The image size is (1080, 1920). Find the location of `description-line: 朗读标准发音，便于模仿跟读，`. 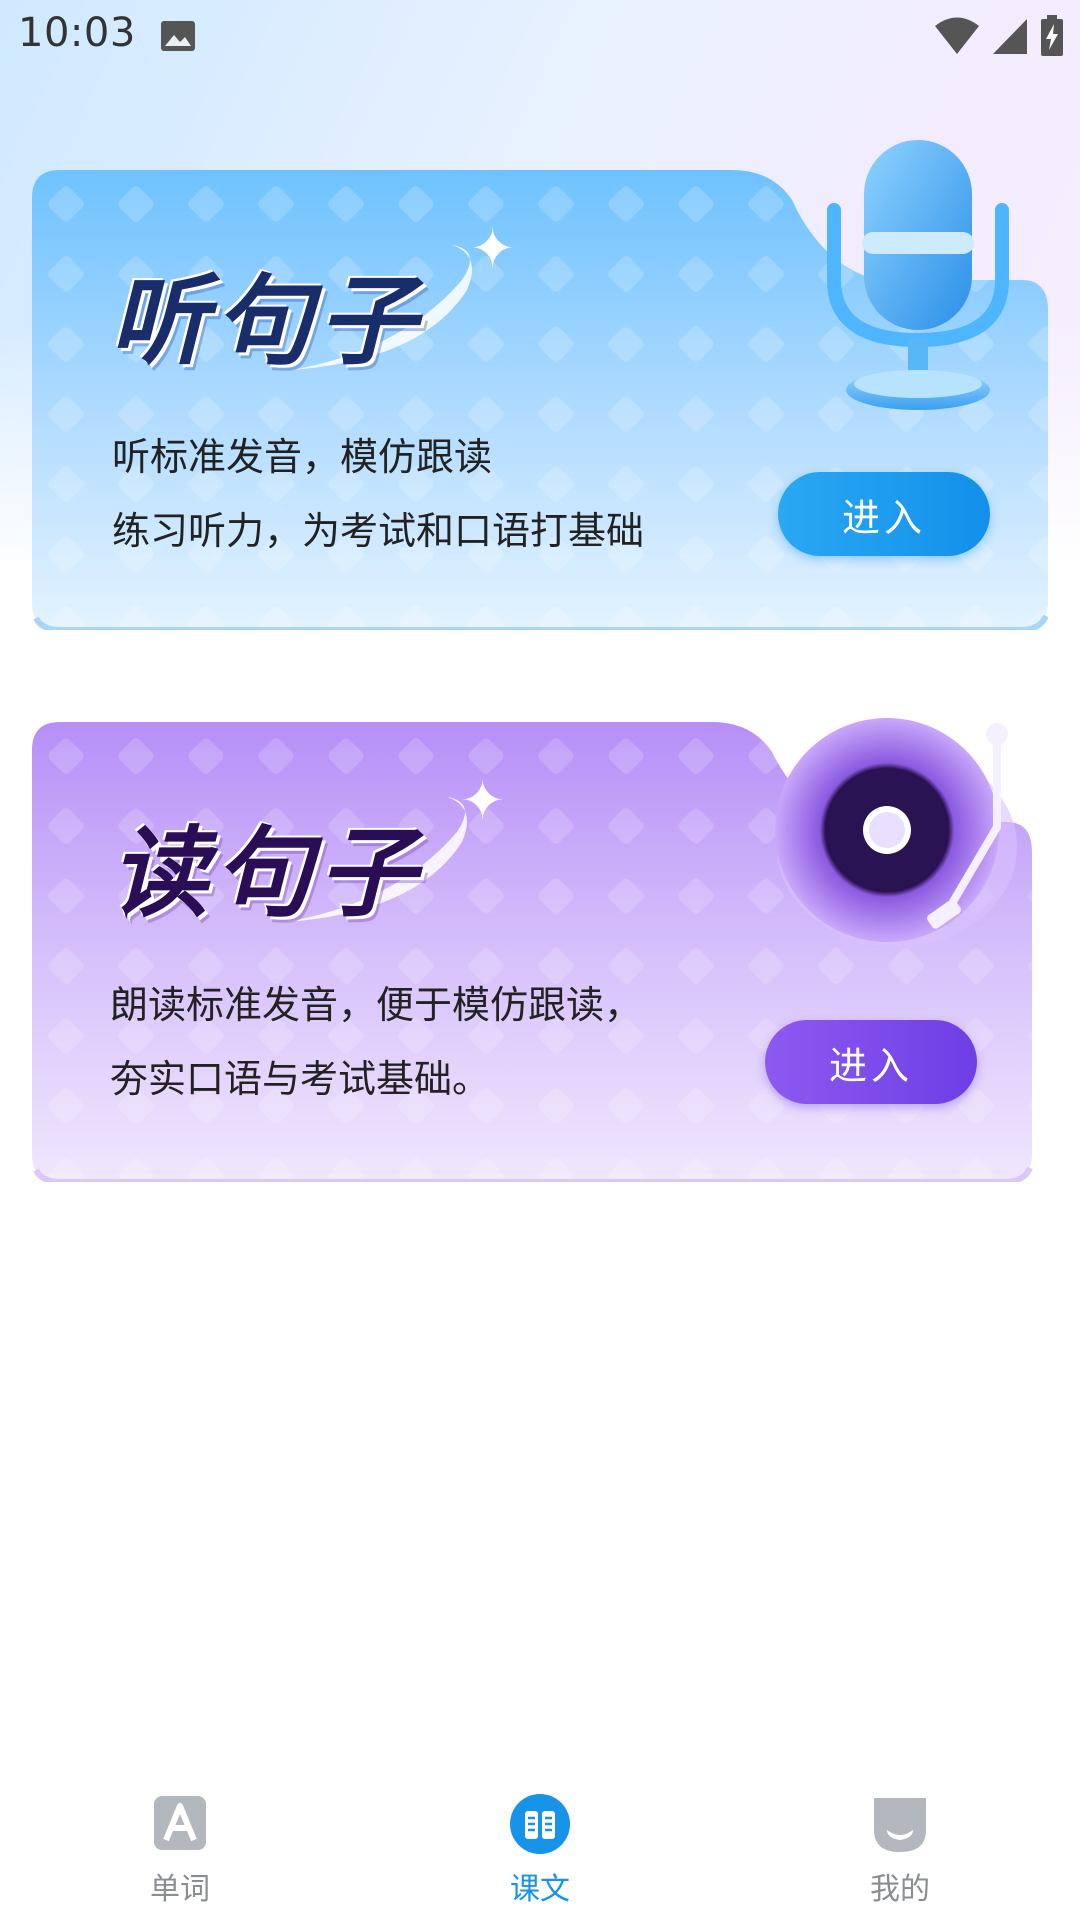

description-line: 朗读标准发音，便于模仿跟读， is located at coordinates (376, 1005).